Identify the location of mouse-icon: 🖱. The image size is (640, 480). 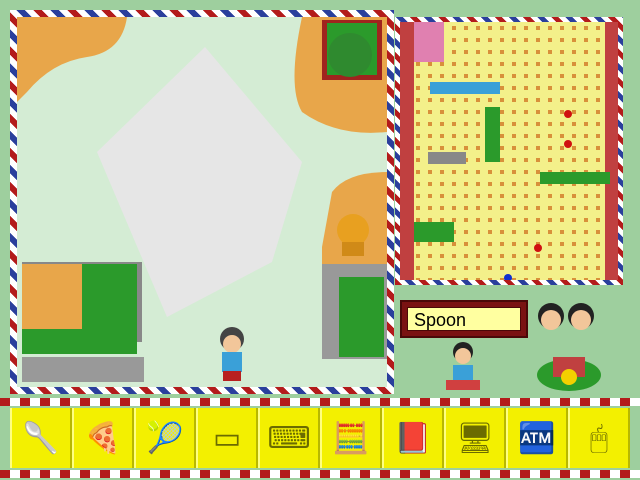
(599, 438).